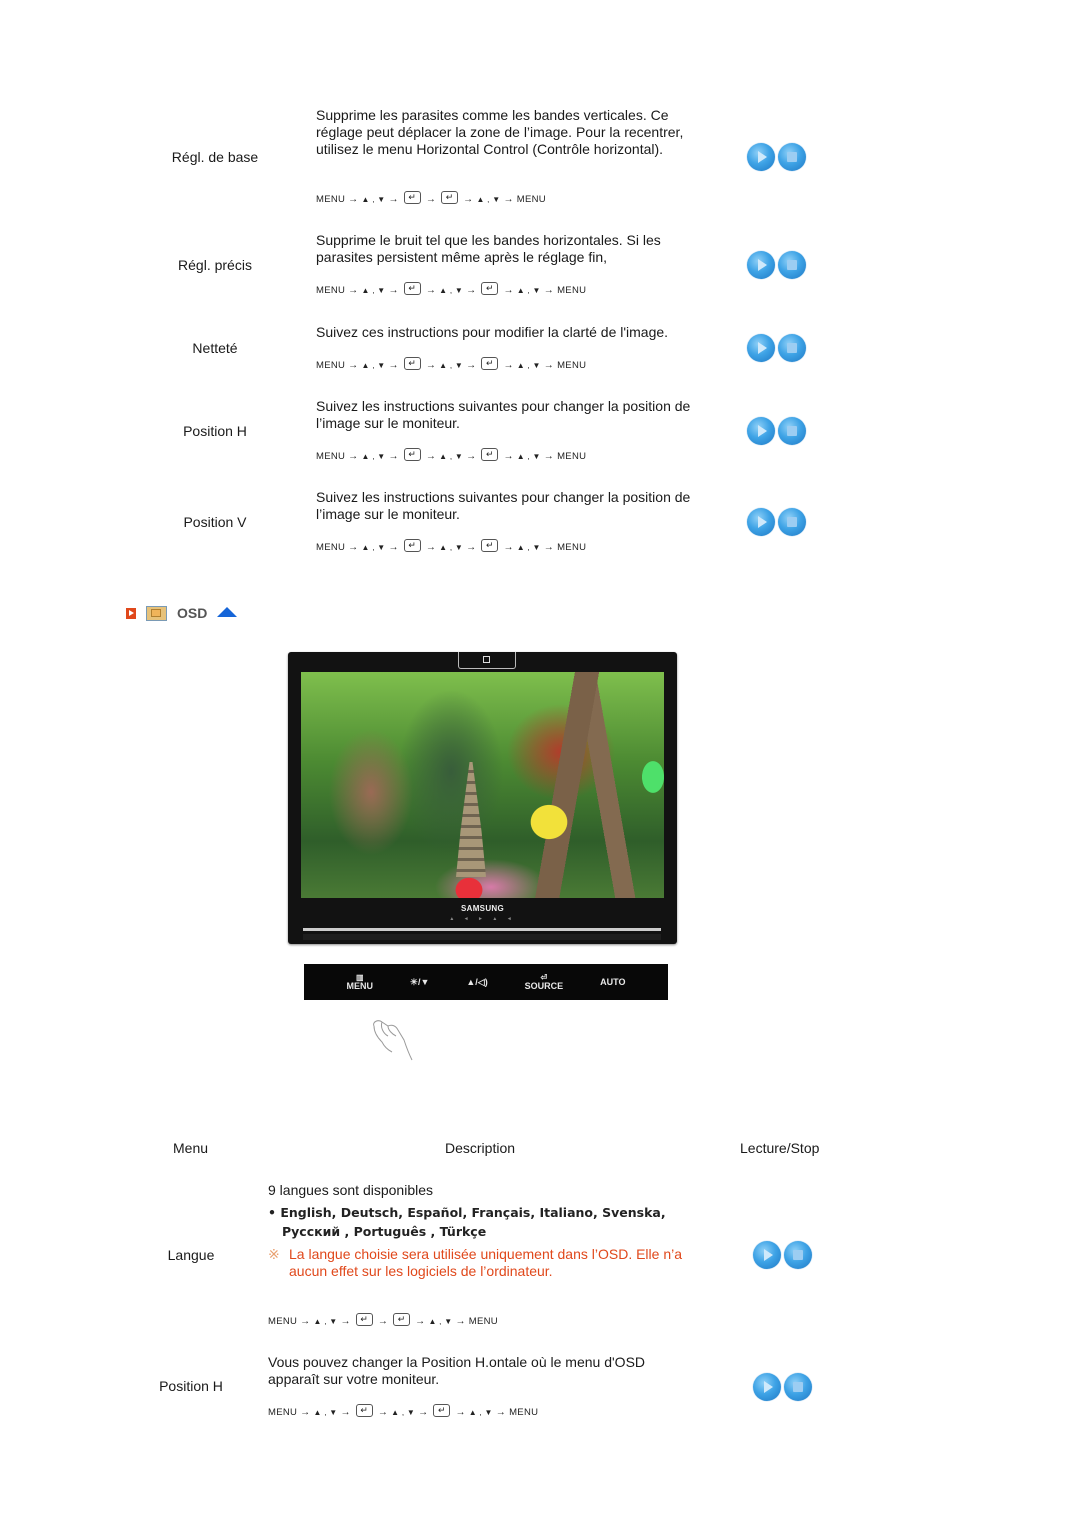  I want to click on control-menu-button: ▥ MENU, so click(359, 982).